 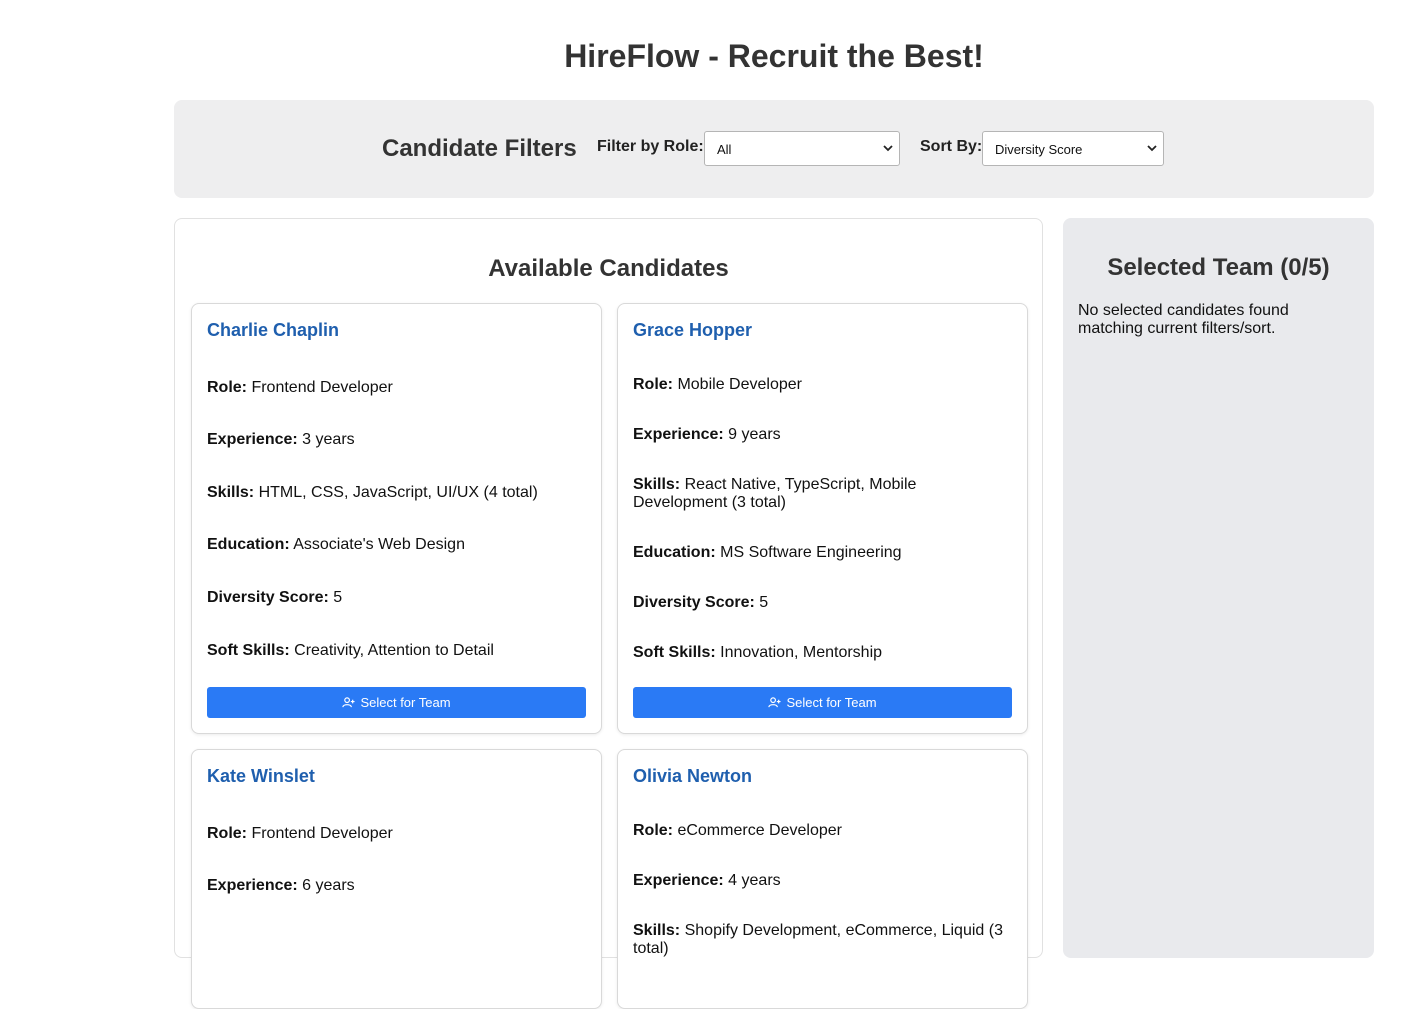 I want to click on sort-value: Diversity Score, so click(x=1039, y=149).